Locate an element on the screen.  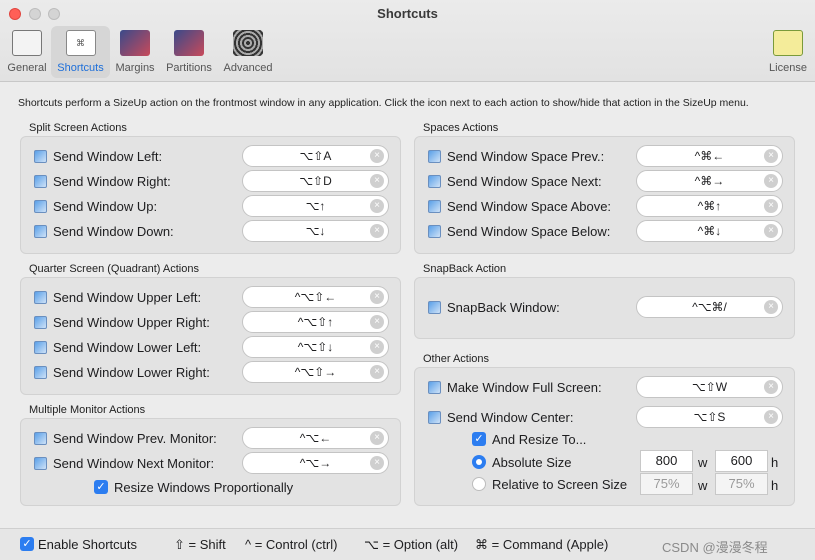
shortcut-recorder: ⌥⇧S × is located at coordinates (709, 417).